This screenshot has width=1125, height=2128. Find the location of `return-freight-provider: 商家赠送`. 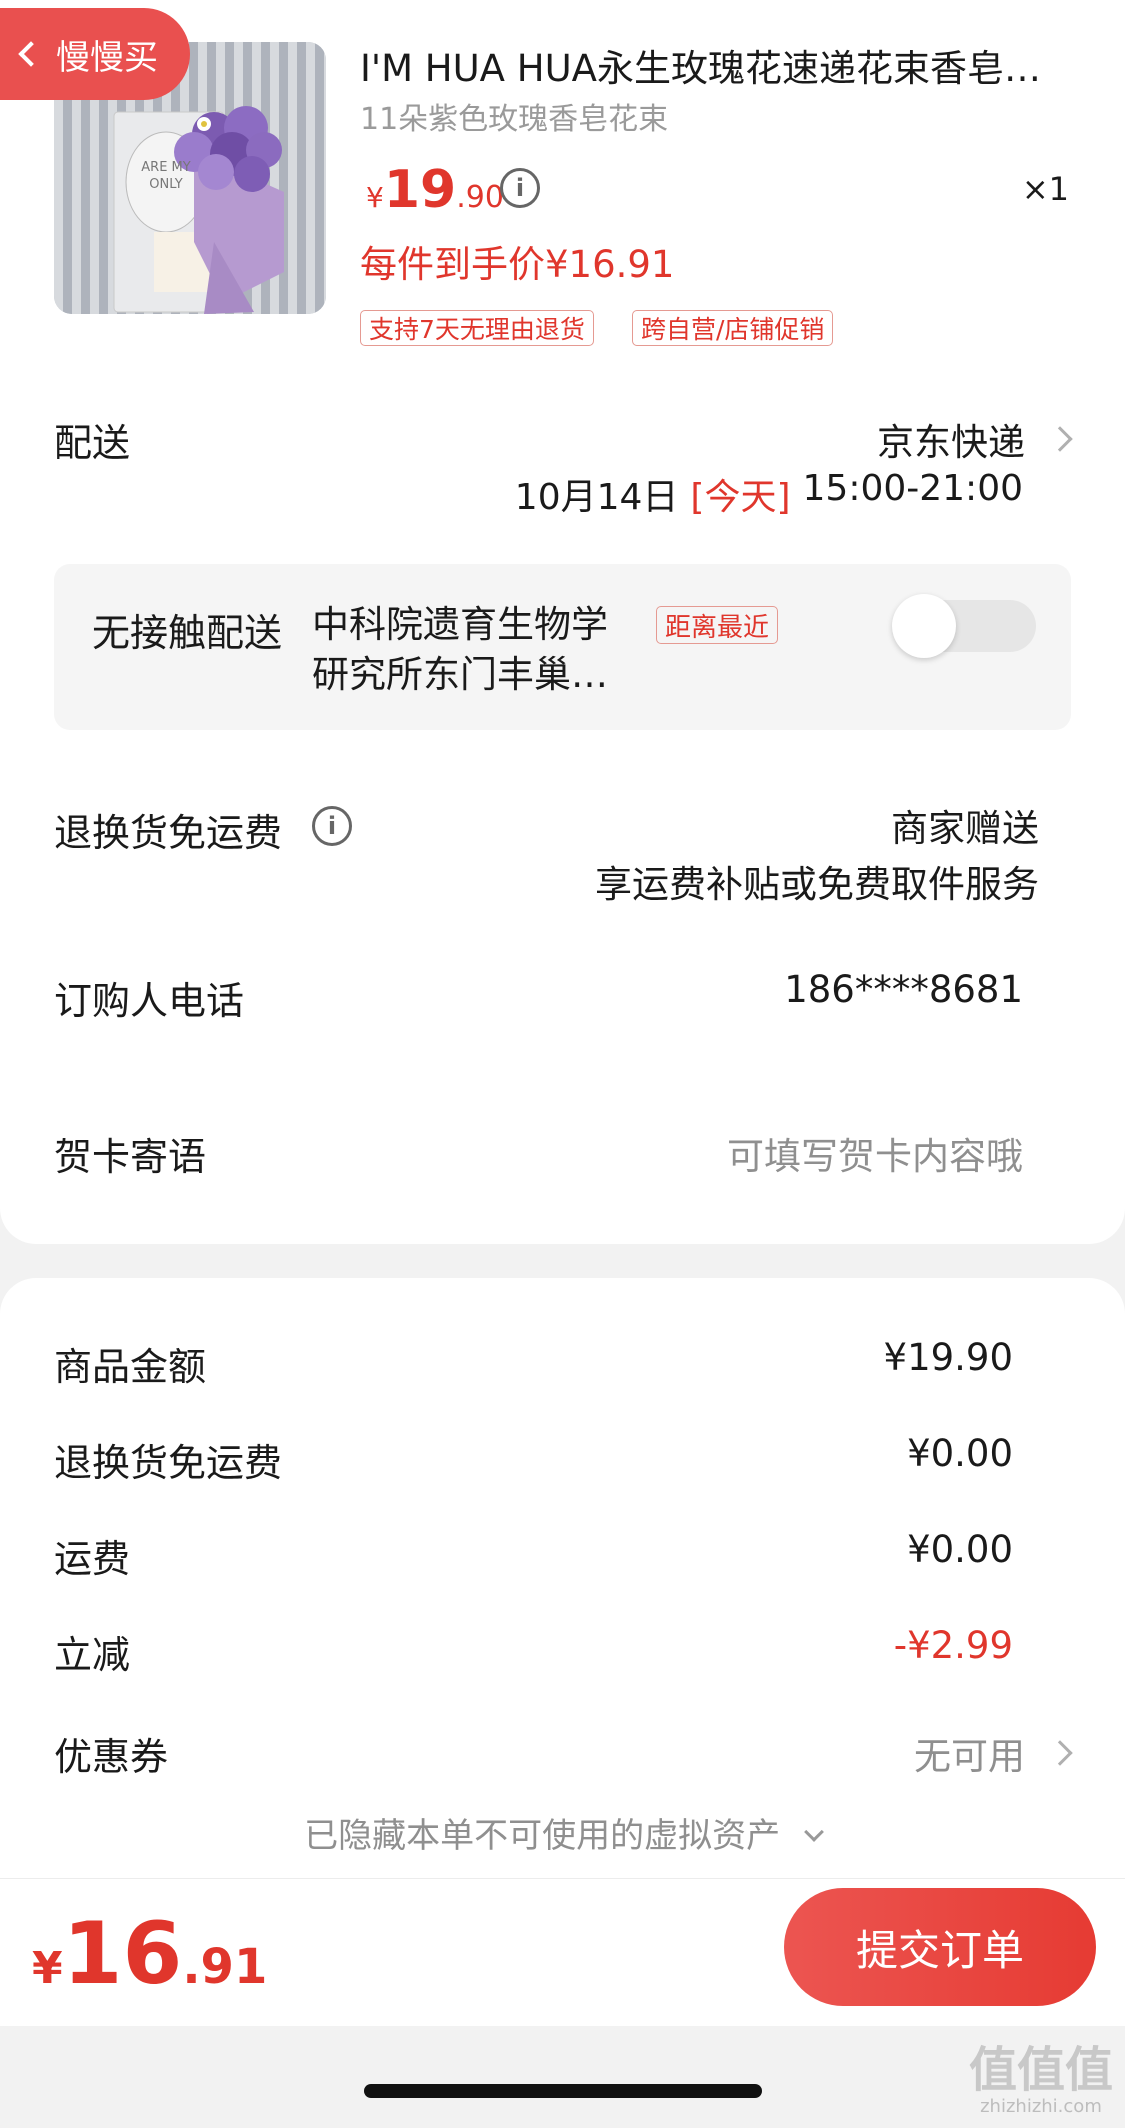

return-freight-provider: 商家赠送 is located at coordinates (965, 828).